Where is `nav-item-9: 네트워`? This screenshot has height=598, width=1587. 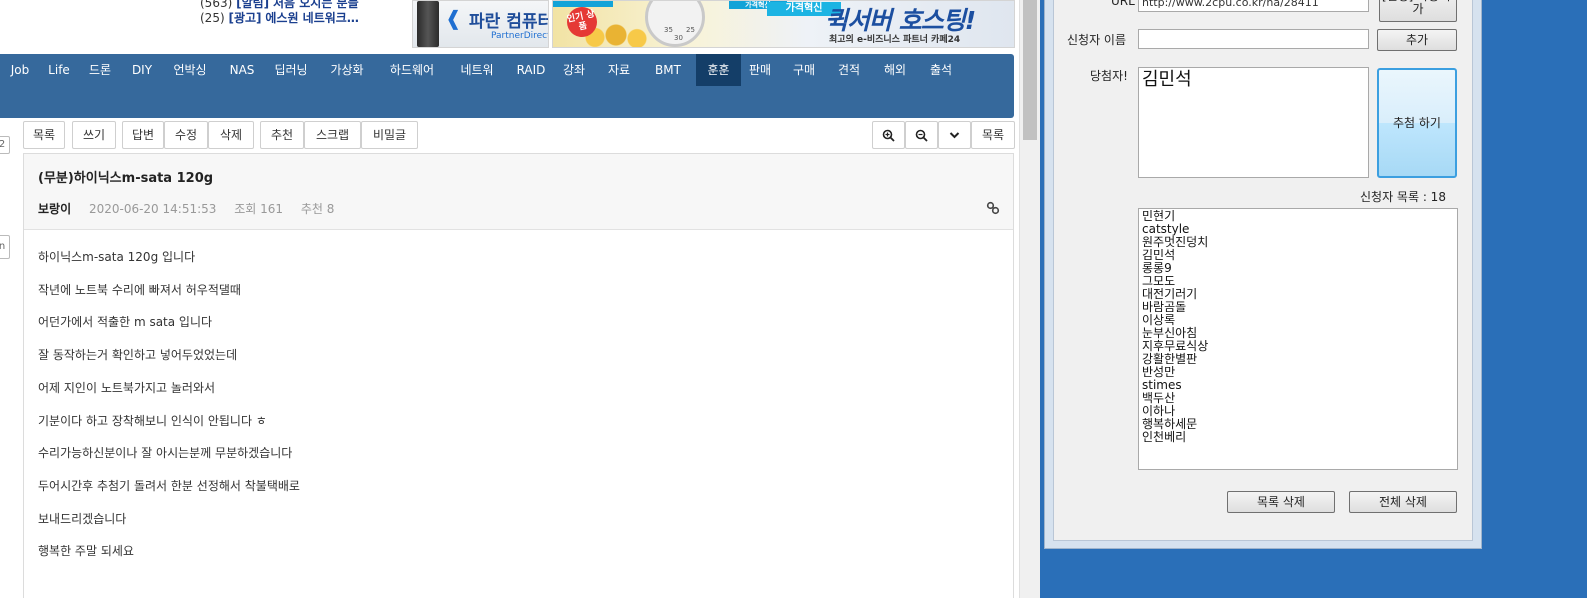
nav-item-9: 네트워 is located at coordinates (477, 70).